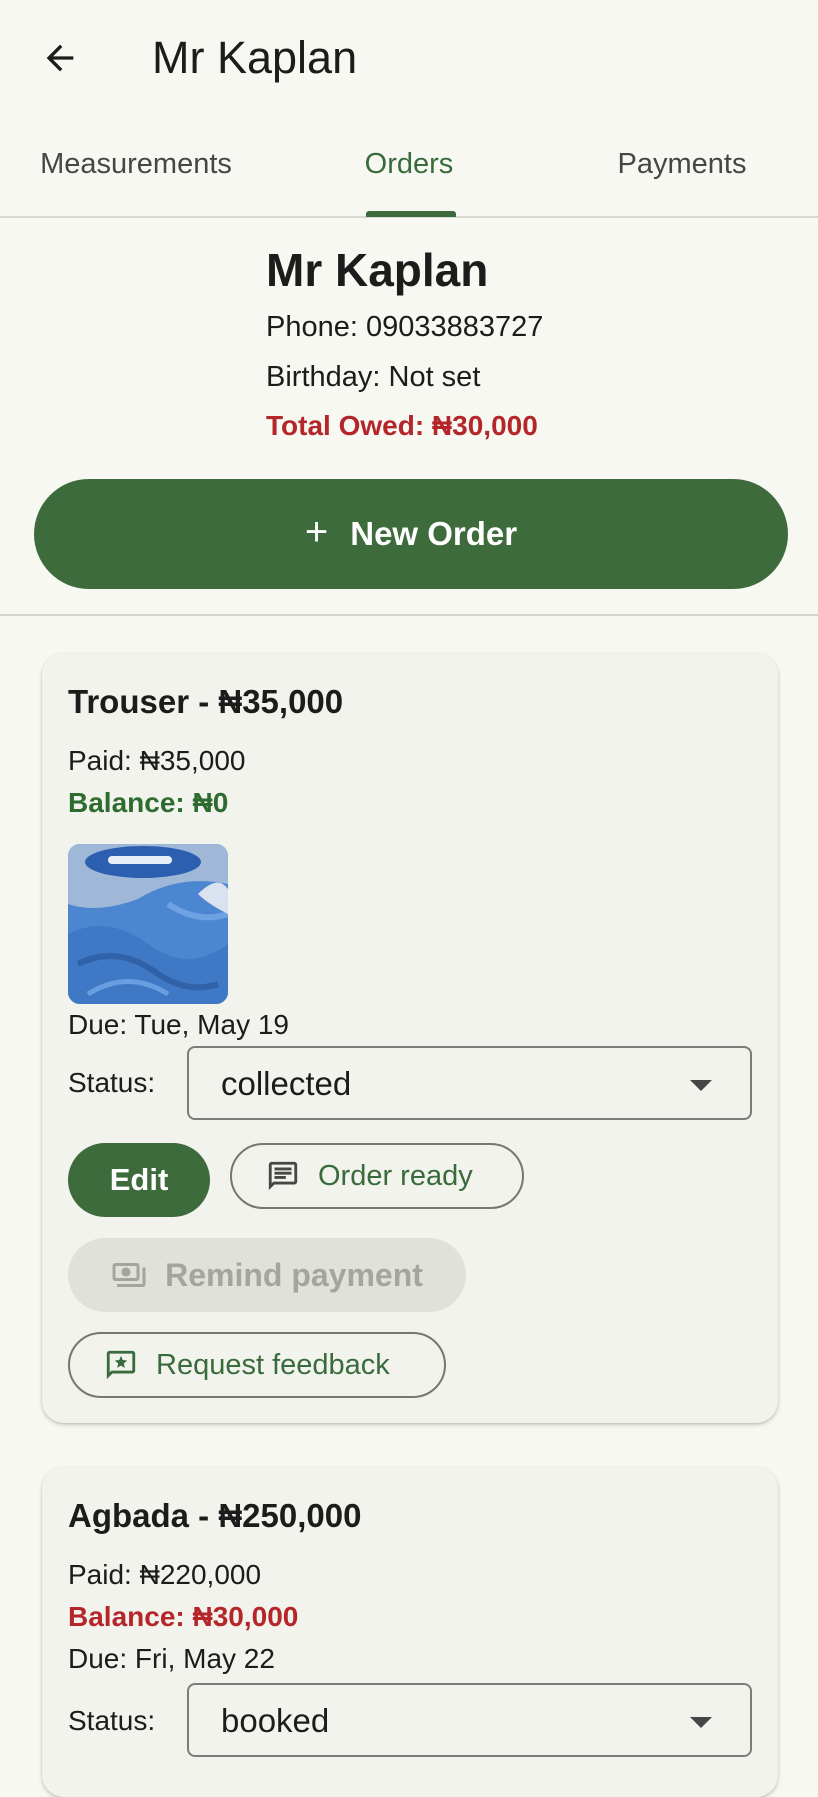  I want to click on tab-bar: Measurements Orders Payments, so click(409, 173).